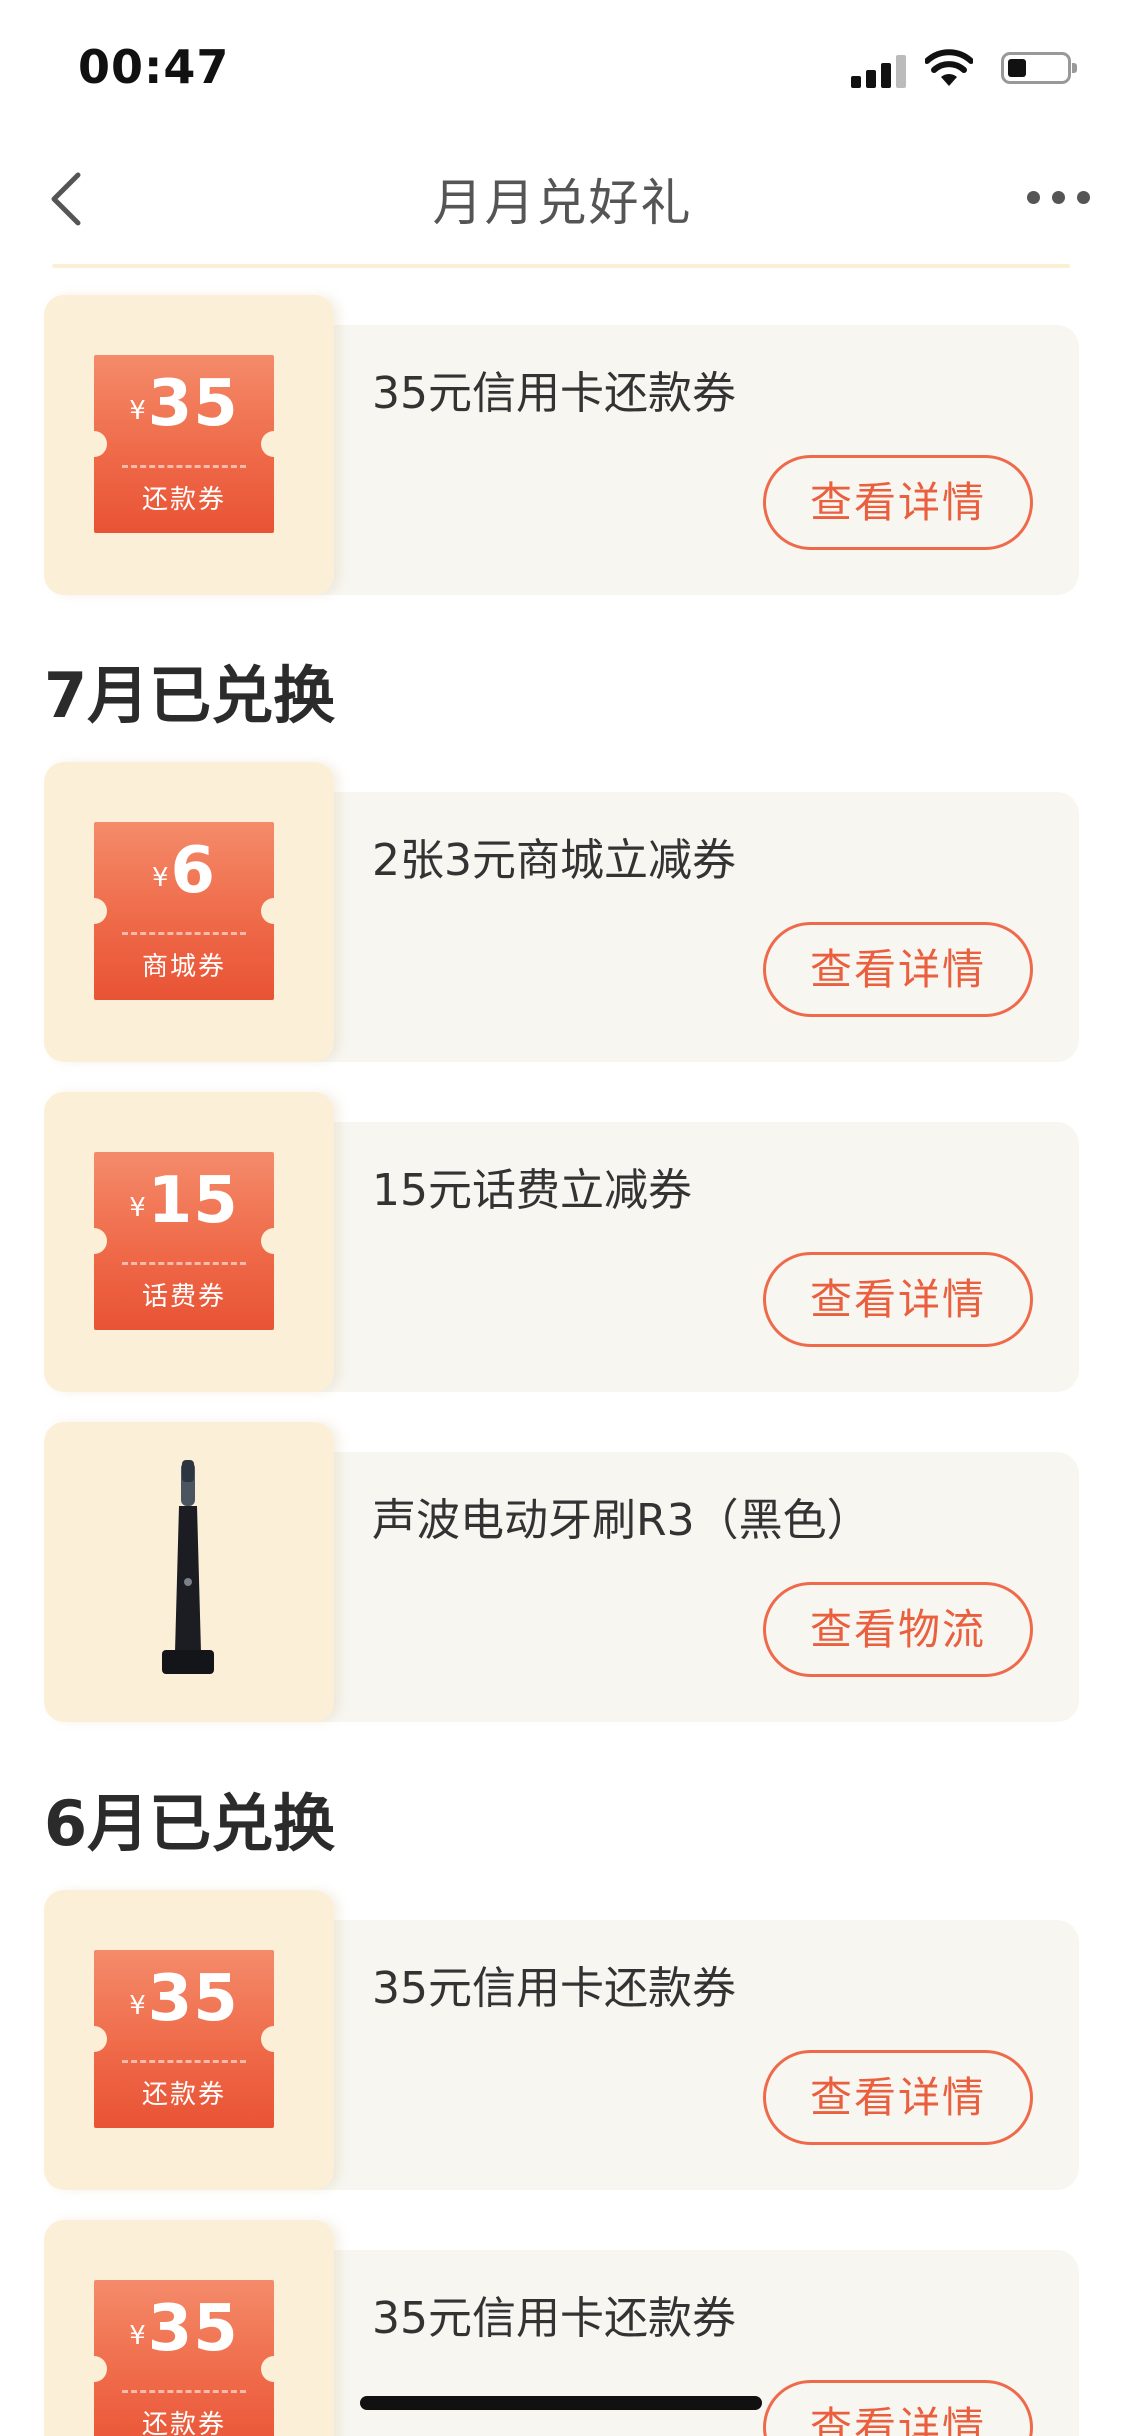 The width and height of the screenshot is (1125, 2436). Describe the element at coordinates (193, 871) in the screenshot. I see `coupon-value: 6` at that location.